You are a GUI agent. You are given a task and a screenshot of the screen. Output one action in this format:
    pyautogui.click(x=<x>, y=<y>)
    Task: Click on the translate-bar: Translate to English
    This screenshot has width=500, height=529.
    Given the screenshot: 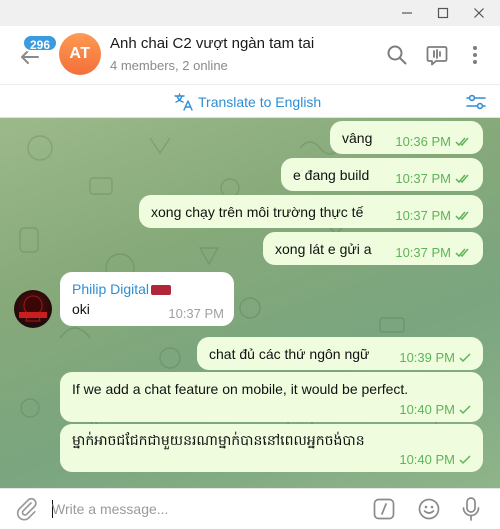 What is the action you would take?
    pyautogui.click(x=250, y=101)
    